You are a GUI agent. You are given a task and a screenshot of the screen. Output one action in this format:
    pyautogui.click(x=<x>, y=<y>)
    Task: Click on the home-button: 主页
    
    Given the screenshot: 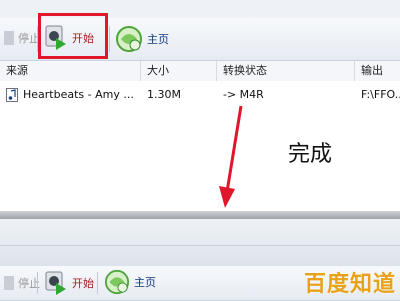 What is the action you would take?
    pyautogui.click(x=130, y=282)
    